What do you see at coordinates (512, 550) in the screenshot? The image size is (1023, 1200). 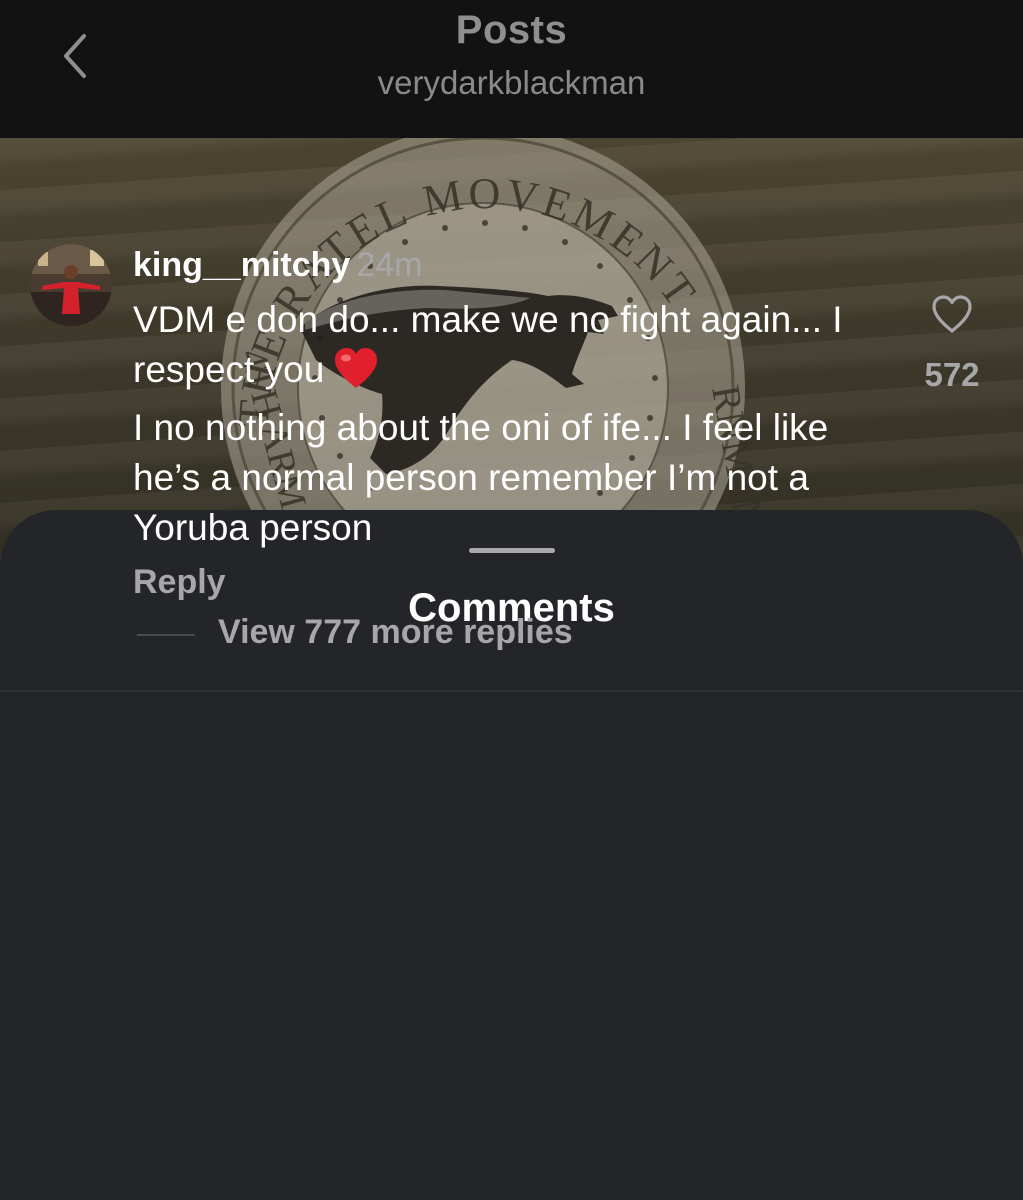 I see `sheet-drag-handle` at bounding box center [512, 550].